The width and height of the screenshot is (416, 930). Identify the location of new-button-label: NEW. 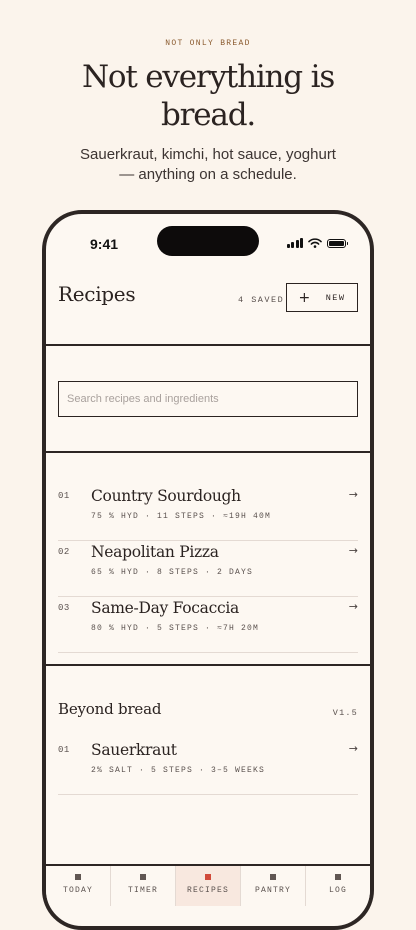
(335, 297).